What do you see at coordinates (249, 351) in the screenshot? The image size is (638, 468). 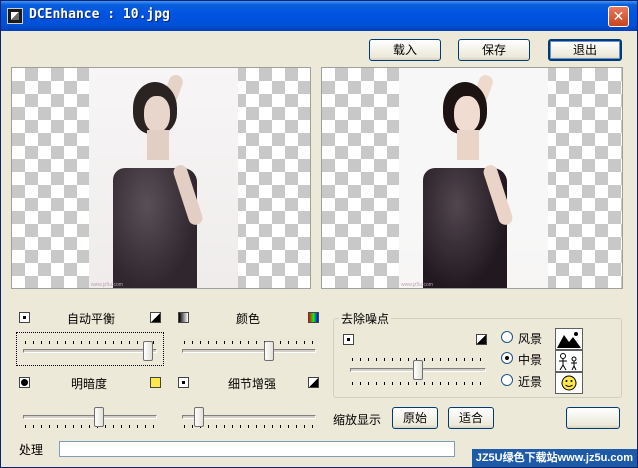 I see `color-slider` at bounding box center [249, 351].